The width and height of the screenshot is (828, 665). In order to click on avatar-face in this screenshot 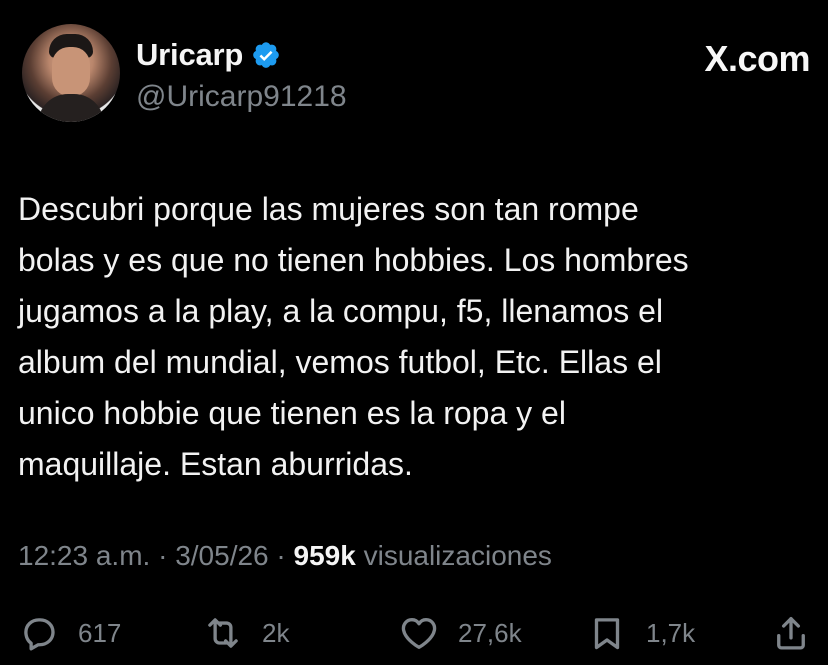, I will do `click(71, 72)`.